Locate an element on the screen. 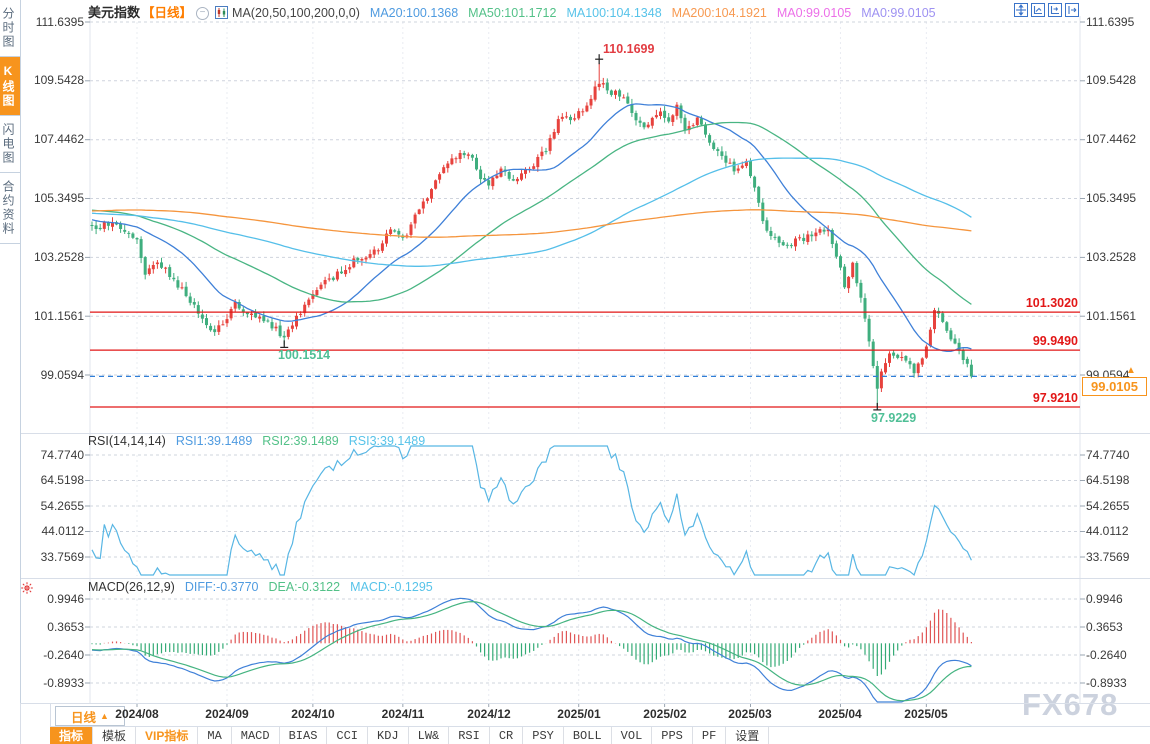 This screenshot has width=1150, height=744. rsi-axis-label-right: 64.5198 is located at coordinates (1108, 480).